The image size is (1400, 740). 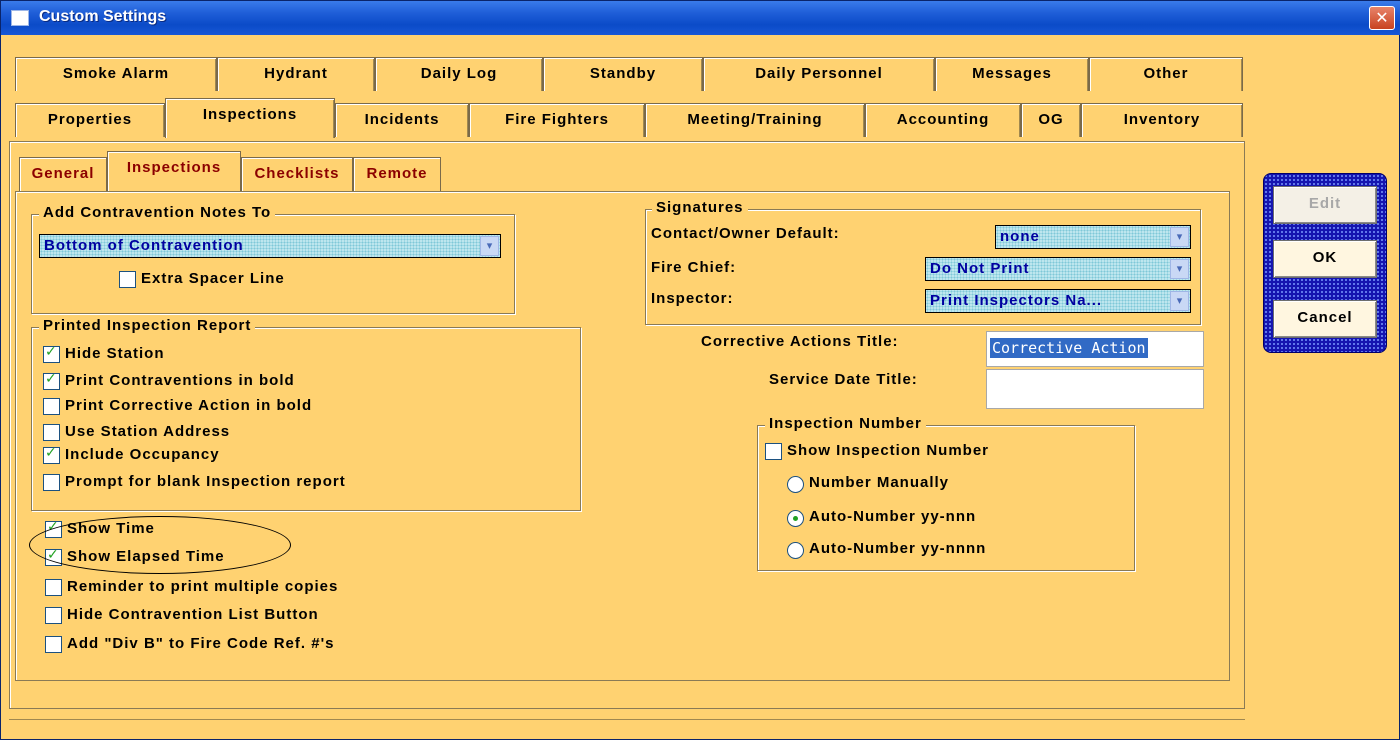 I want to click on tab-other: Other, so click(x=1166, y=74).